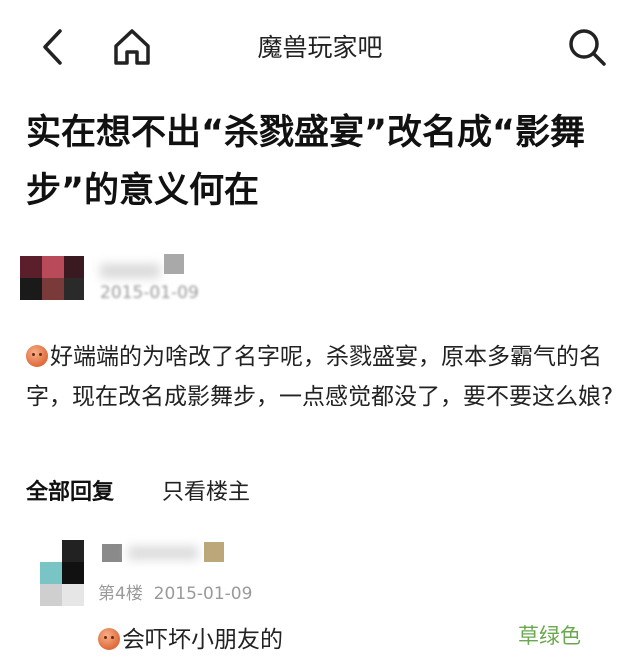 The image size is (640, 665). Describe the element at coordinates (149, 293) in the screenshot. I see `post-date: 2015-01-09` at that location.